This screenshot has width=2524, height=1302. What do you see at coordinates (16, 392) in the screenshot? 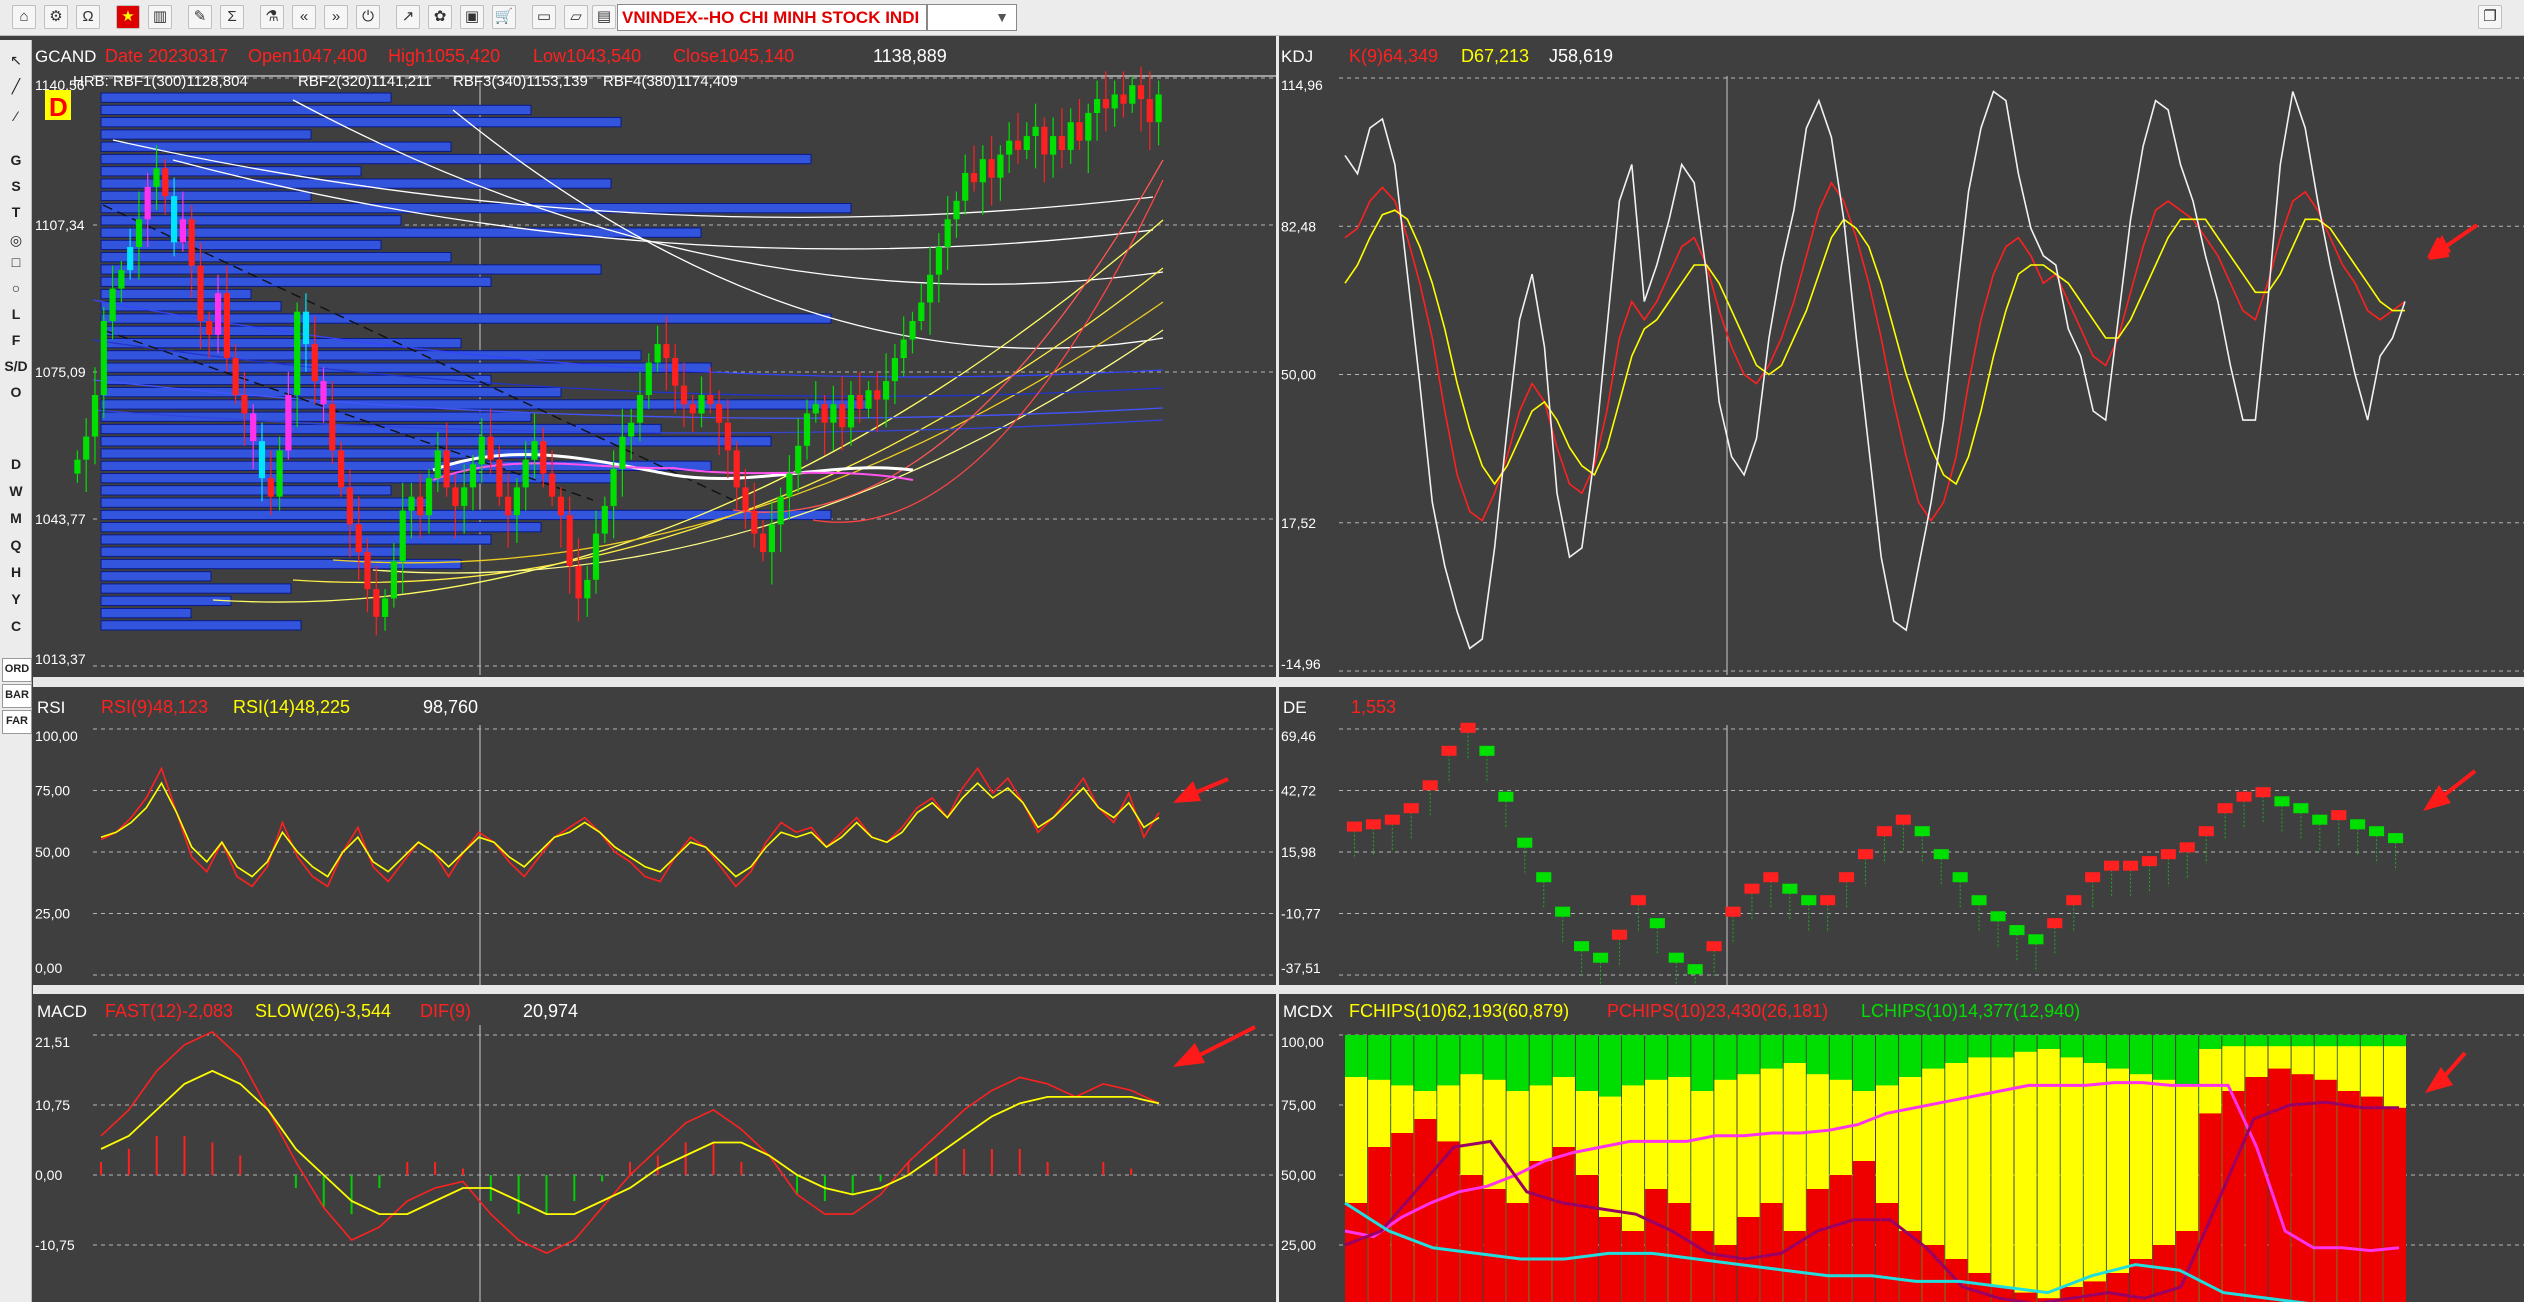
I see `tool-o: O` at bounding box center [16, 392].